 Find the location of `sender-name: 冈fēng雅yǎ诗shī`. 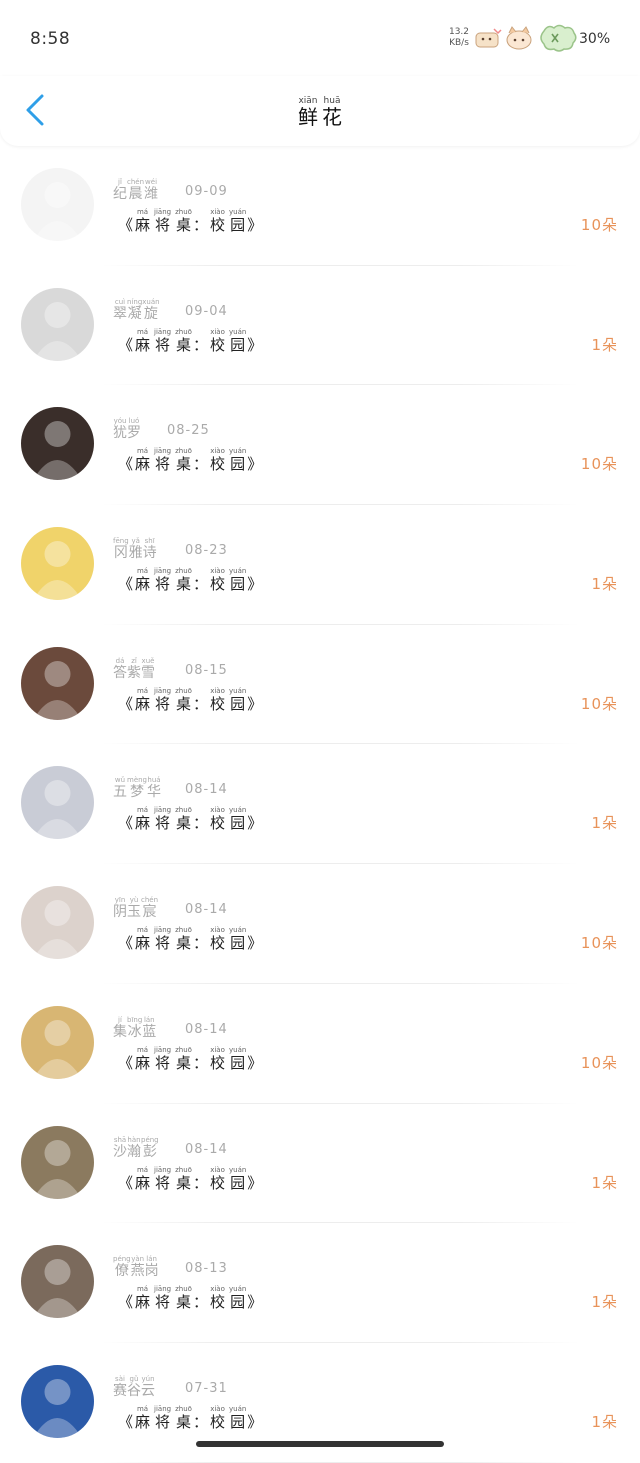

sender-name: 冈fēng雅yǎ诗shī is located at coordinates (135, 549).